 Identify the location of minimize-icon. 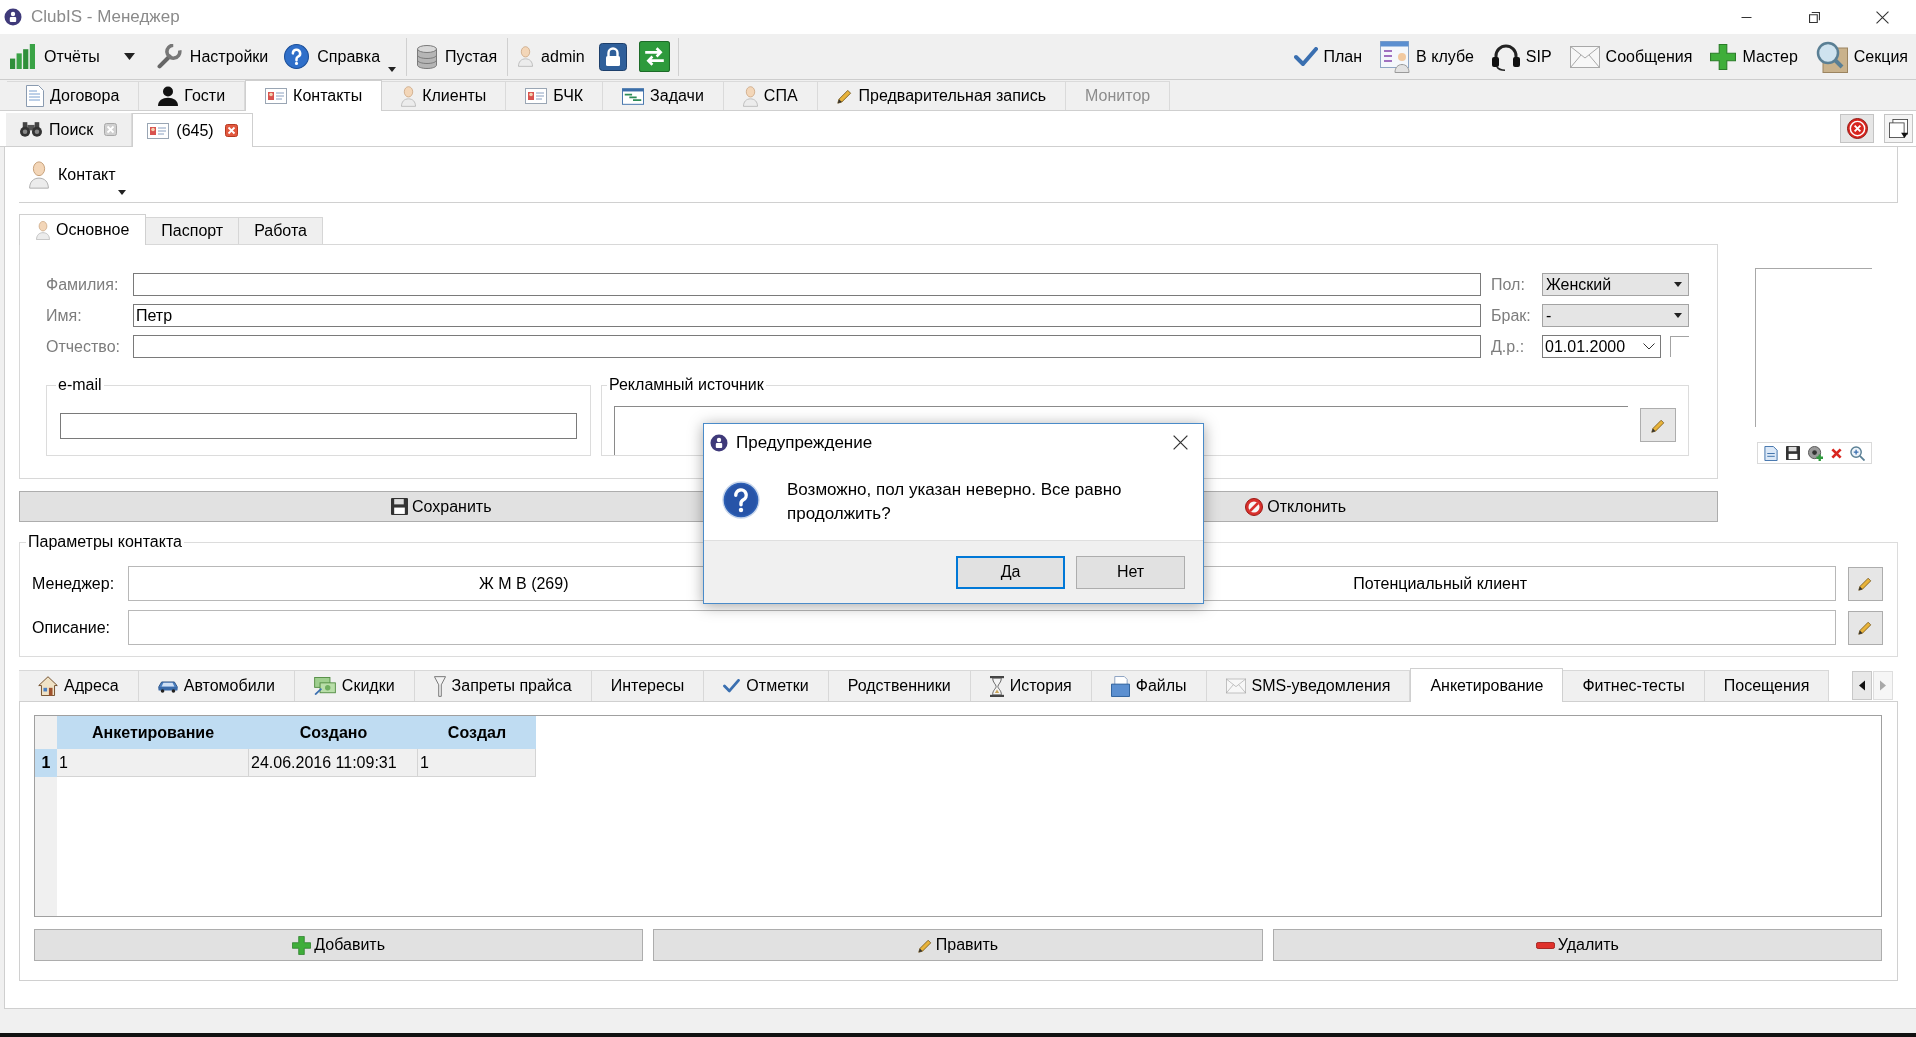
(1746, 17).